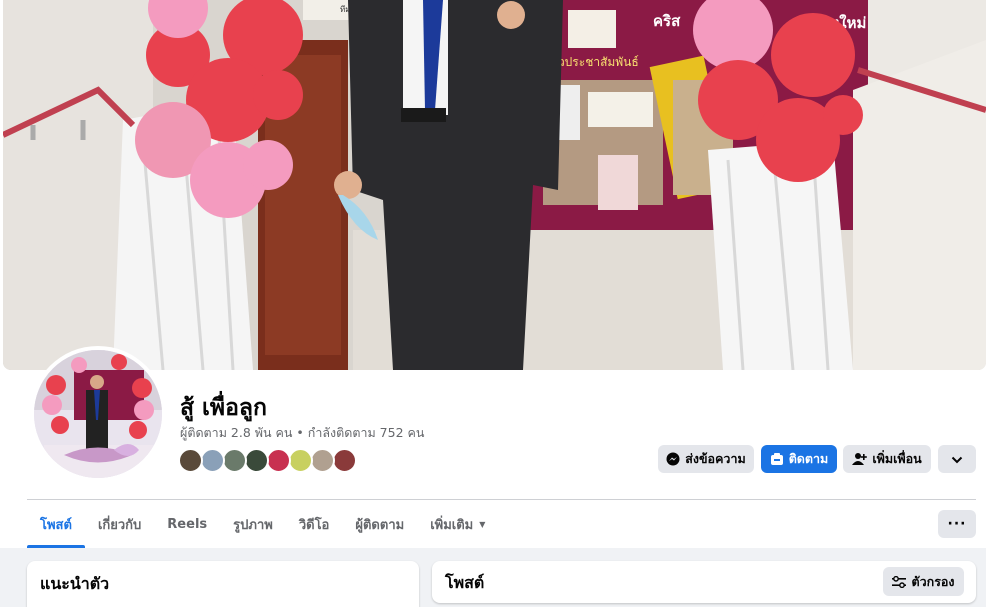 The width and height of the screenshot is (986, 607). Describe the element at coordinates (379, 524) in the screenshot. I see `tab-followers: ผู้ติดตาม` at that location.